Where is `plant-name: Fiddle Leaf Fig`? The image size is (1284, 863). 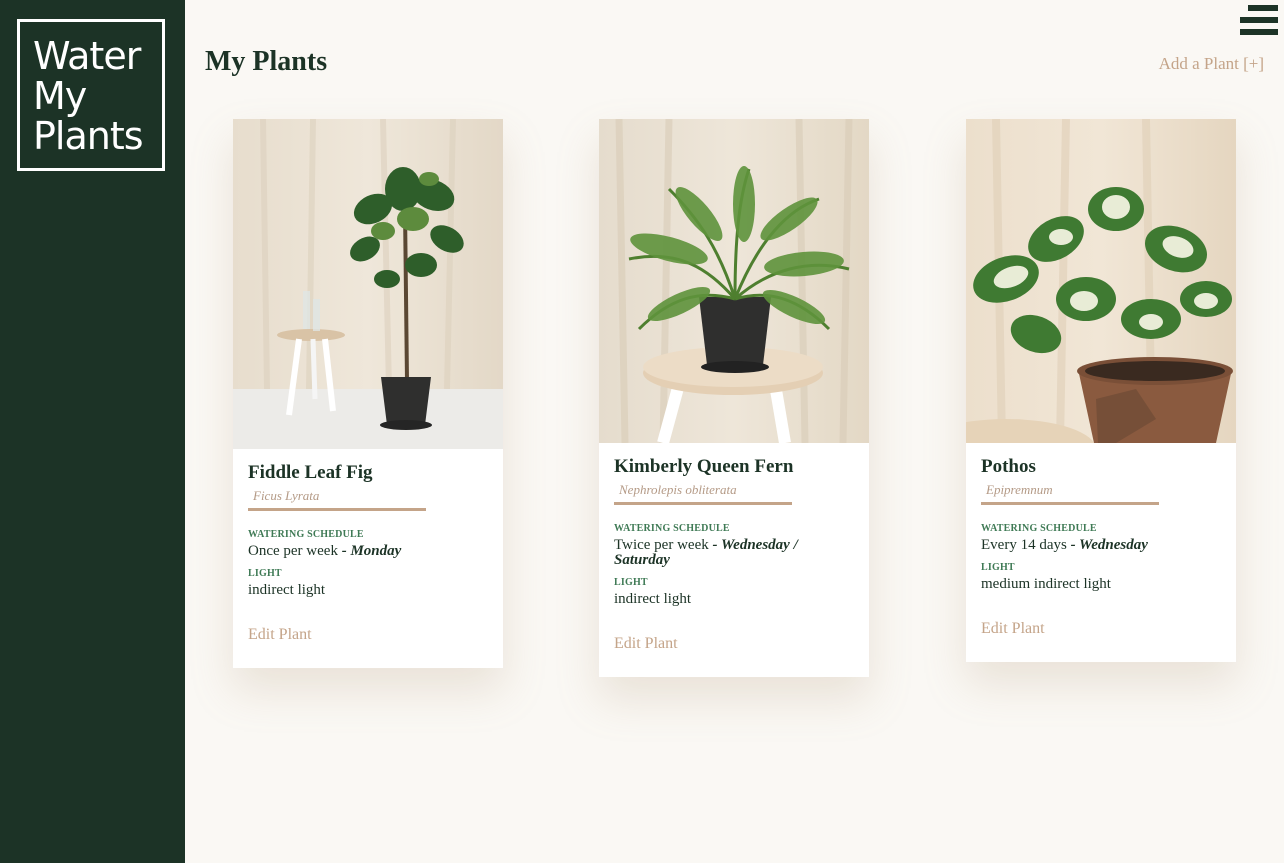
plant-name: Fiddle Leaf Fig is located at coordinates (310, 472).